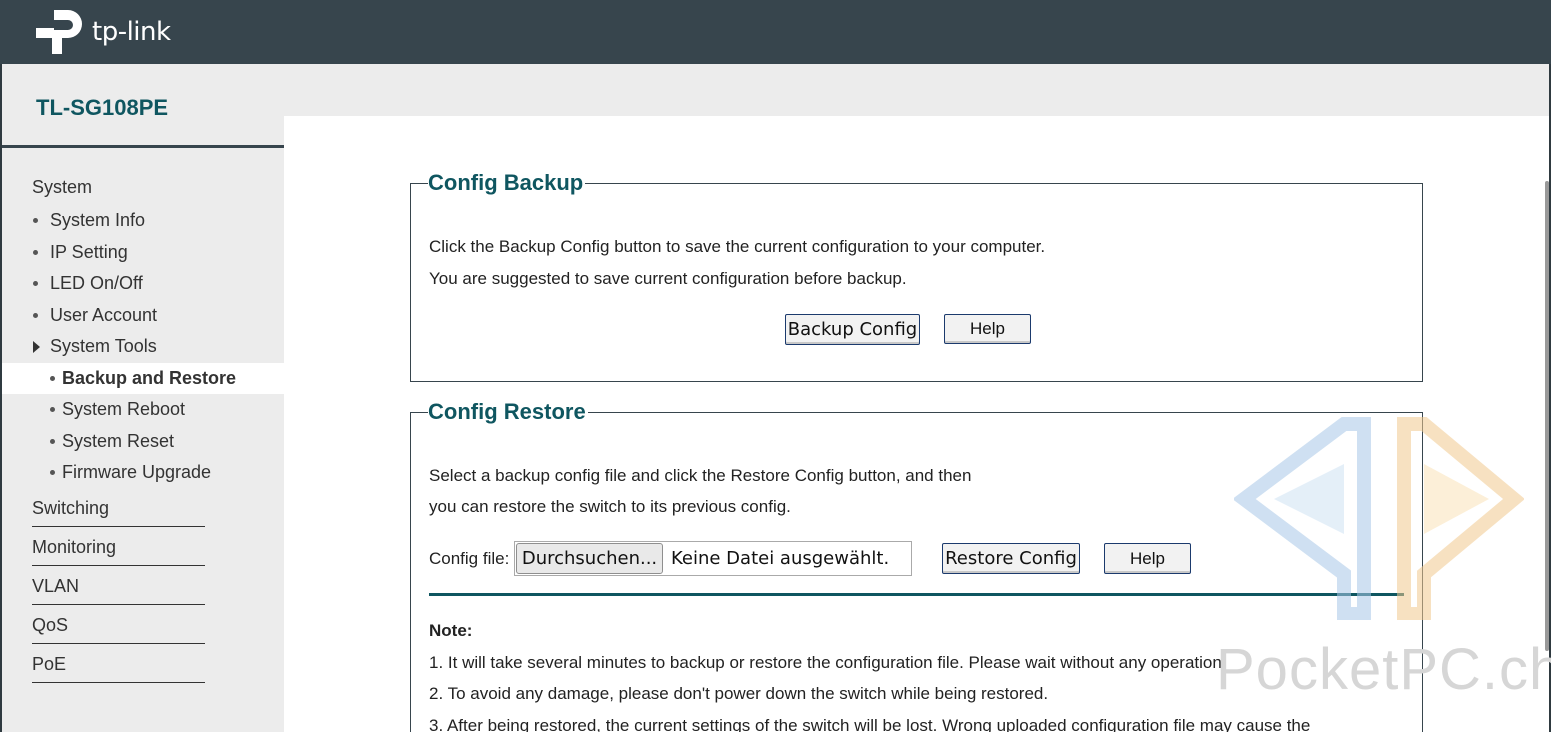 Image resolution: width=1551 pixels, height=732 pixels. Describe the element at coordinates (780, 558) in the screenshot. I see `file-status-text: Keine Datei ausgewählt.` at that location.